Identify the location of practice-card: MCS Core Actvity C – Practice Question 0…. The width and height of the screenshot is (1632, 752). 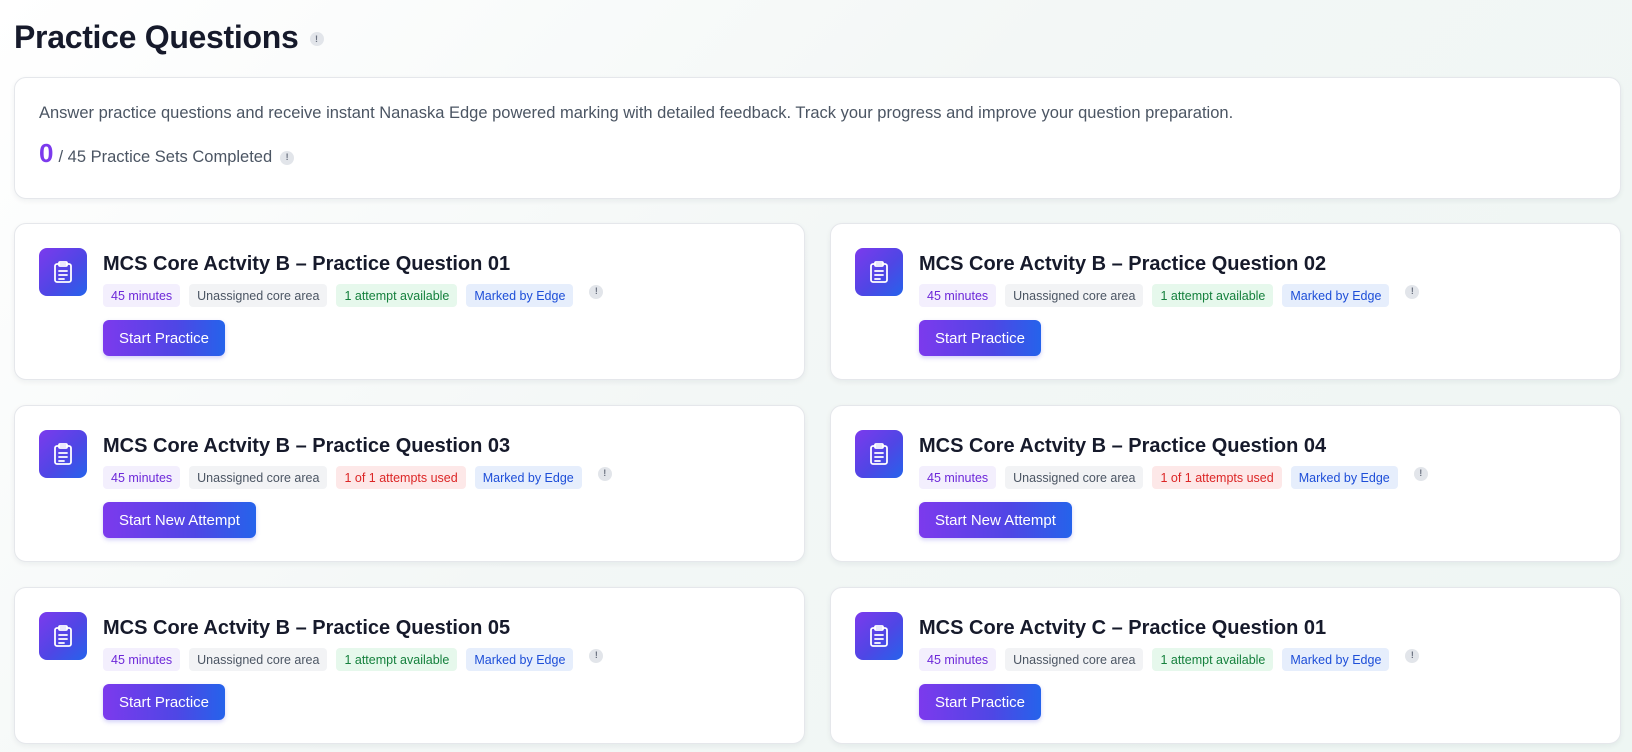
(1225, 665).